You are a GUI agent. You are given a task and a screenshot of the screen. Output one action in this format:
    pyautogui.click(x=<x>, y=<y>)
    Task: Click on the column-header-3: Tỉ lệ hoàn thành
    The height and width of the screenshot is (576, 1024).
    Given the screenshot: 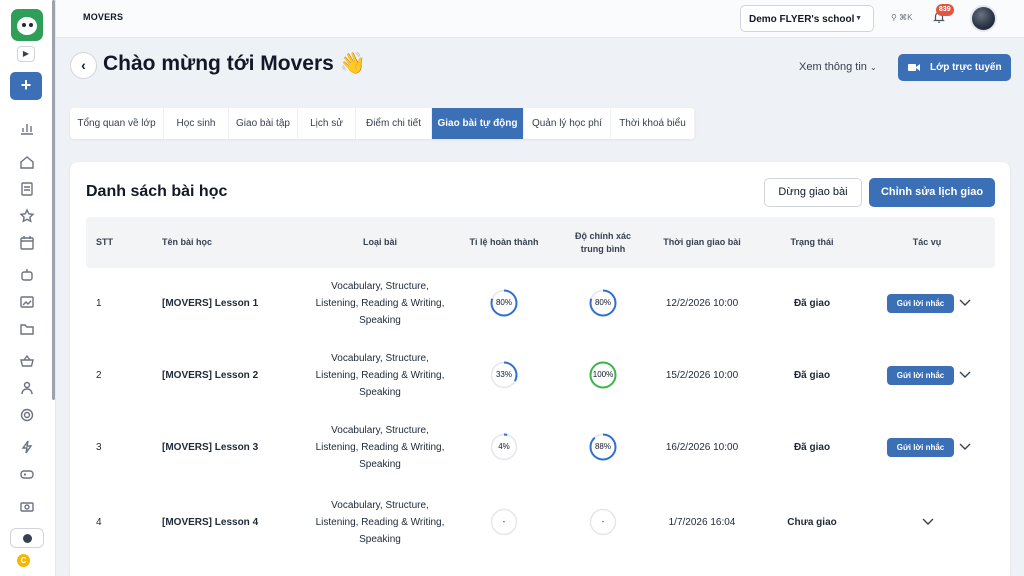 What is the action you would take?
    pyautogui.click(x=504, y=242)
    